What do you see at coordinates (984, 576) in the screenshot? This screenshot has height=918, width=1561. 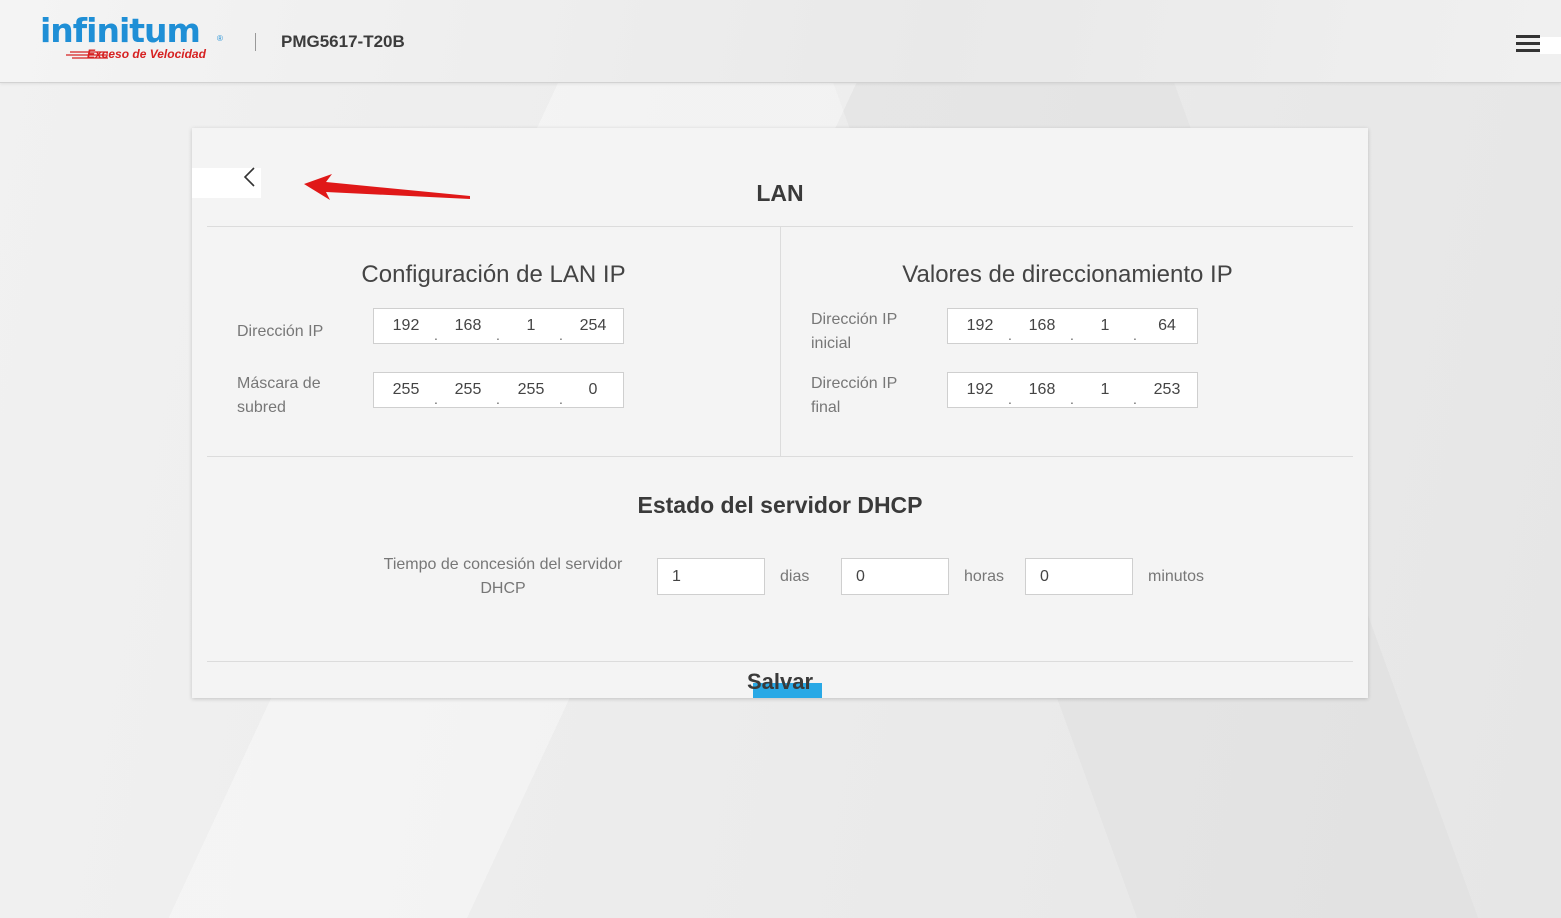 I see `hours-unit-label: horas` at bounding box center [984, 576].